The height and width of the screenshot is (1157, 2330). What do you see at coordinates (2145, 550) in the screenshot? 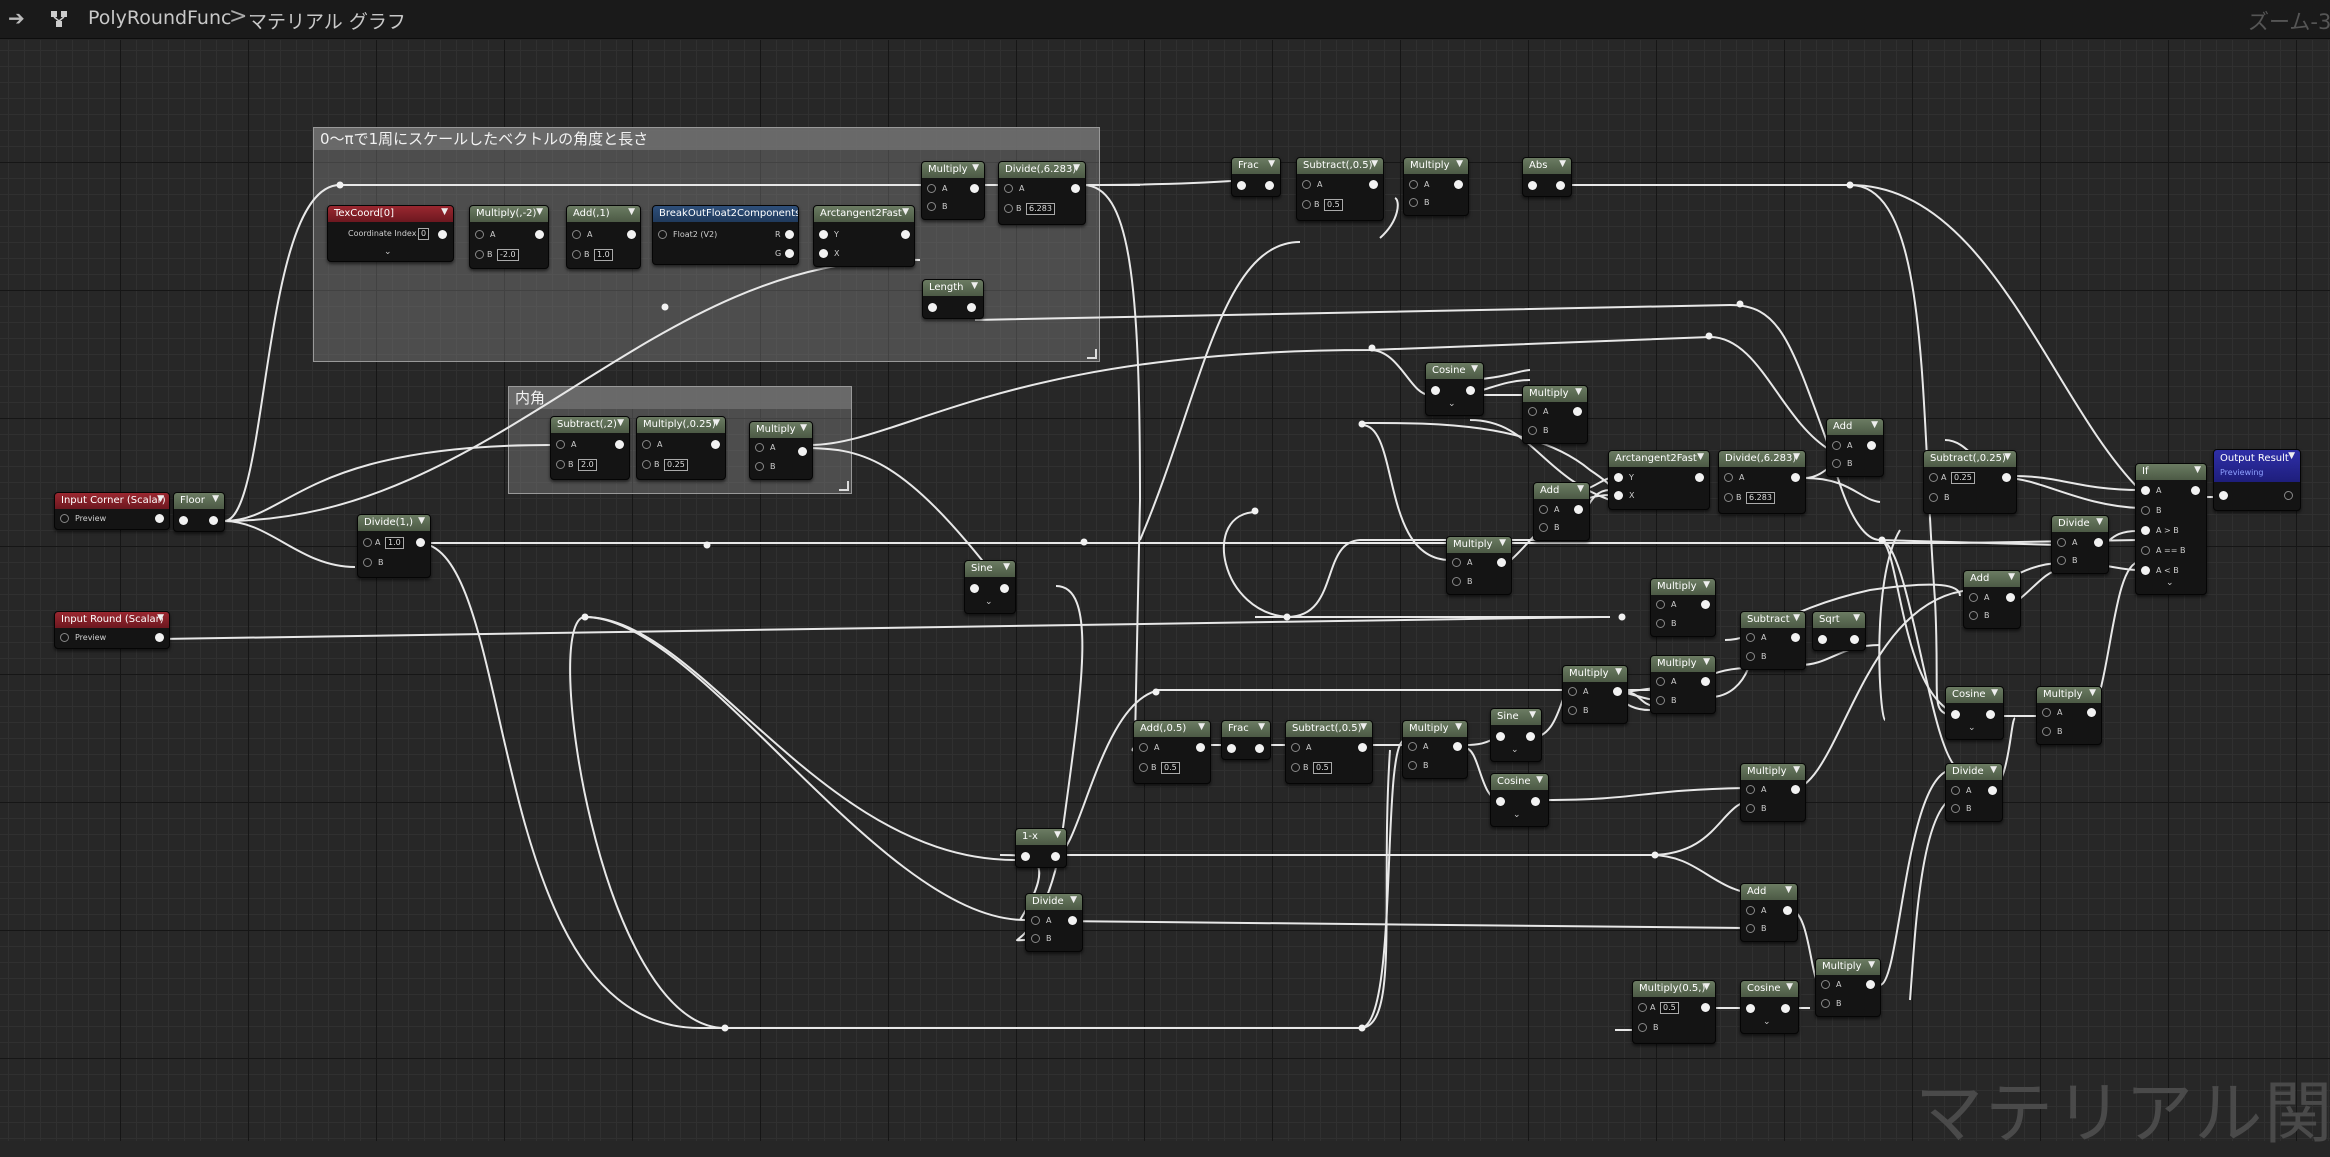
I see `input-pin-a-equals-b` at bounding box center [2145, 550].